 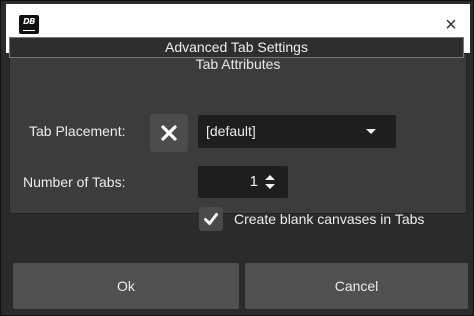 What do you see at coordinates (371, 131) in the screenshot?
I see `chevron-down-icon` at bounding box center [371, 131].